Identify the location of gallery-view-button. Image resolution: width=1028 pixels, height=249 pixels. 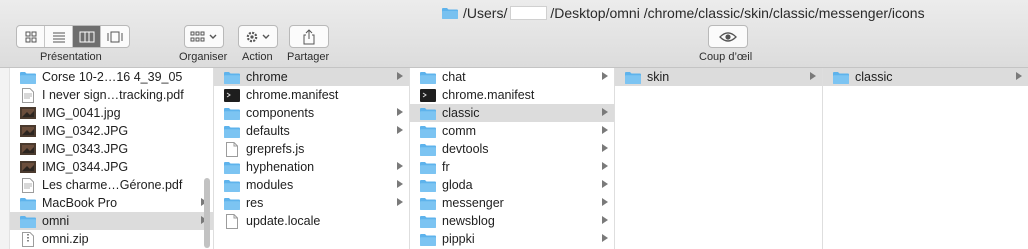
(115, 36).